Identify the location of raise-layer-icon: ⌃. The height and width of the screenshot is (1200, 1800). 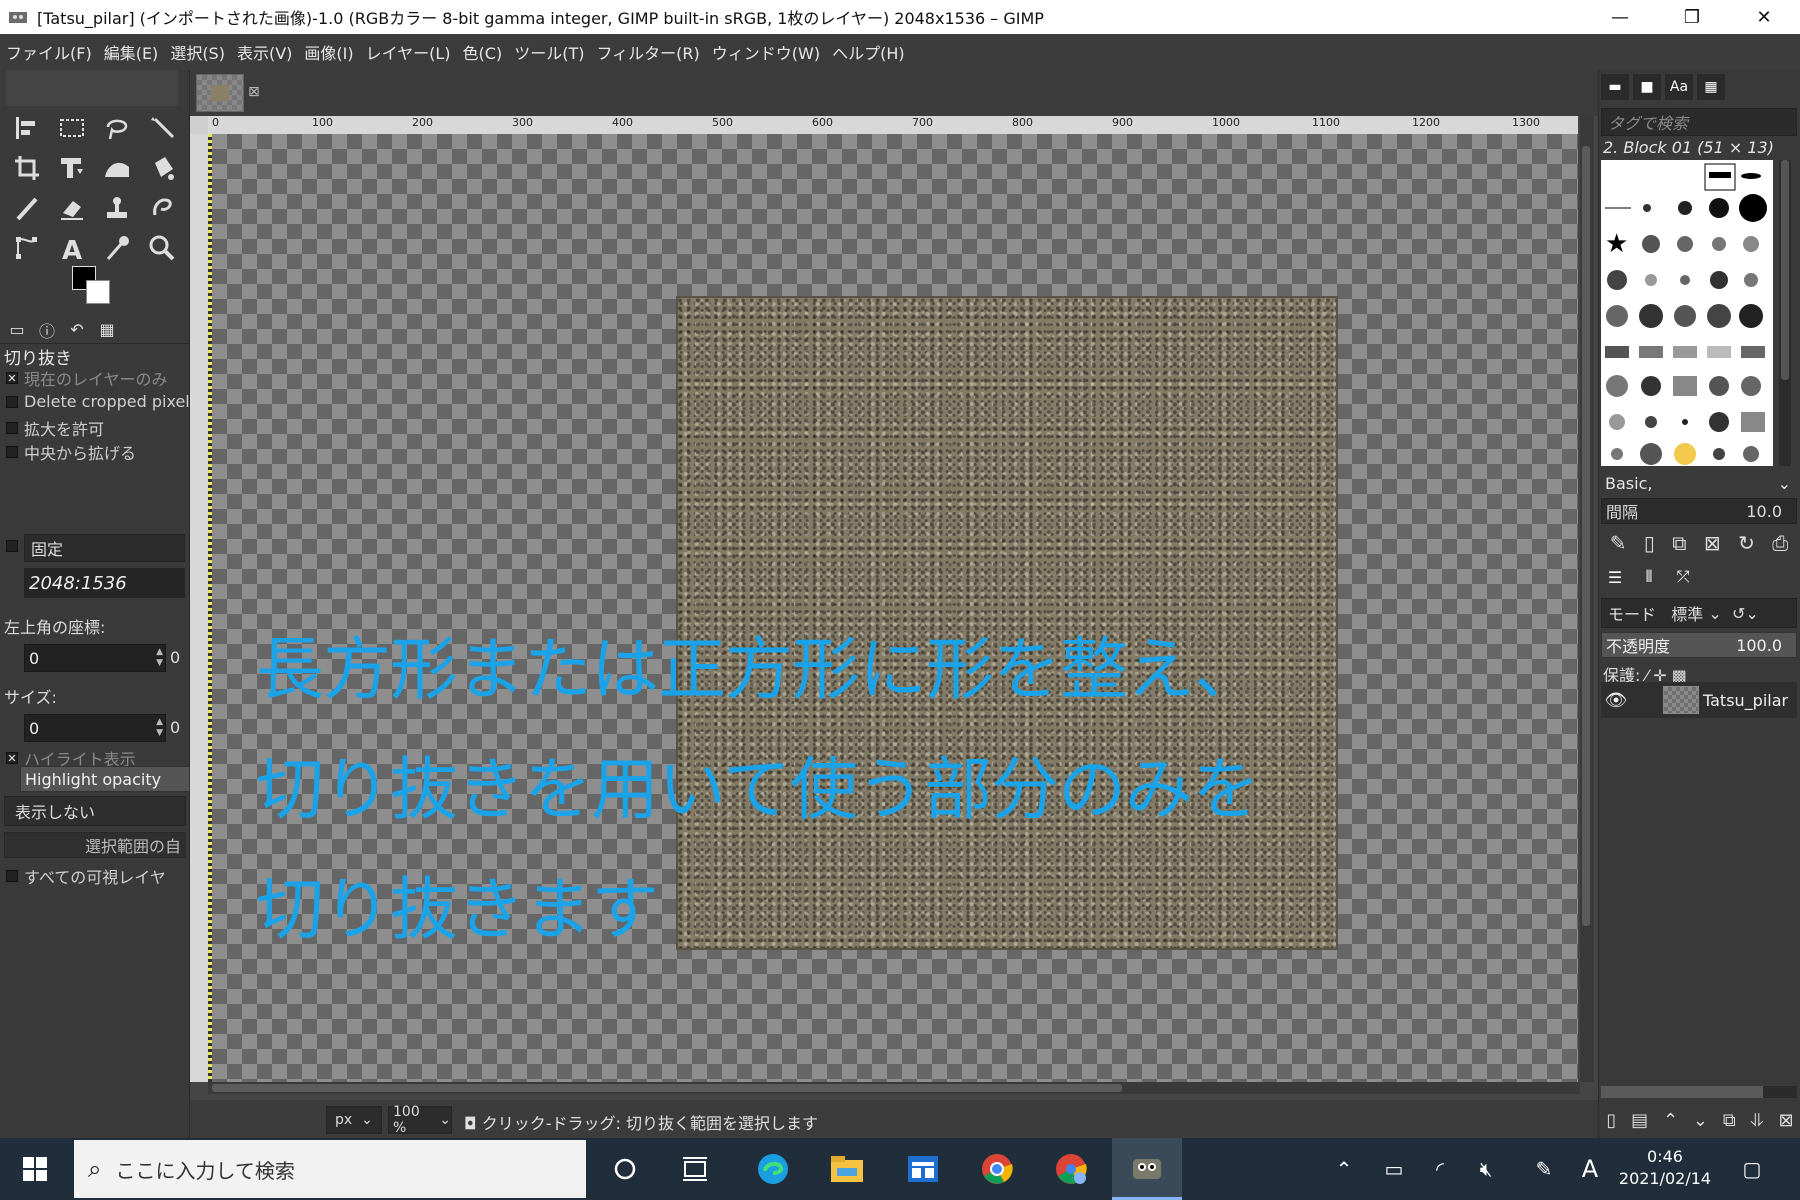
(1670, 1120).